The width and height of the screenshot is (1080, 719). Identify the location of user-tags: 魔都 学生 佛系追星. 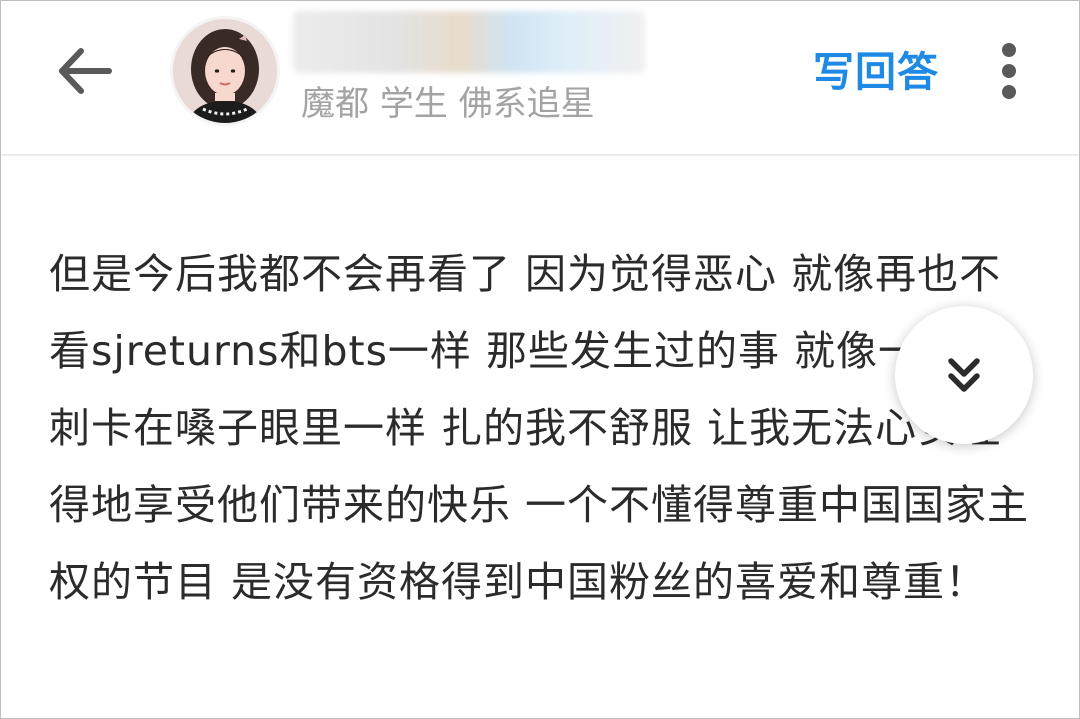
(448, 104).